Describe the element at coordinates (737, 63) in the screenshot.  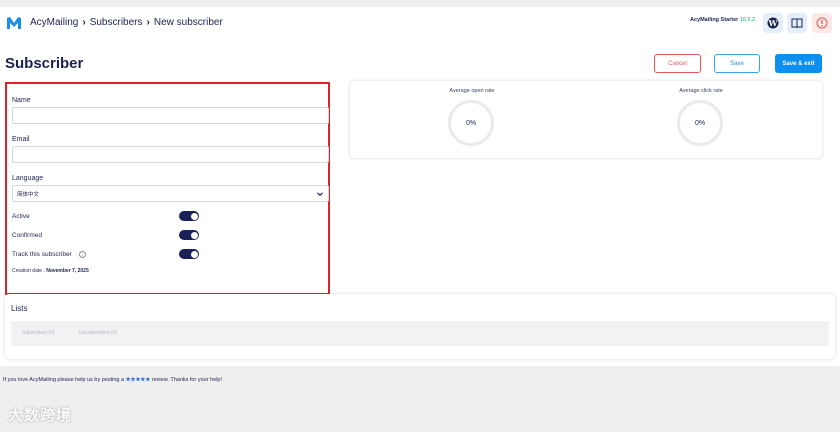
I see `save-button: Save` at that location.